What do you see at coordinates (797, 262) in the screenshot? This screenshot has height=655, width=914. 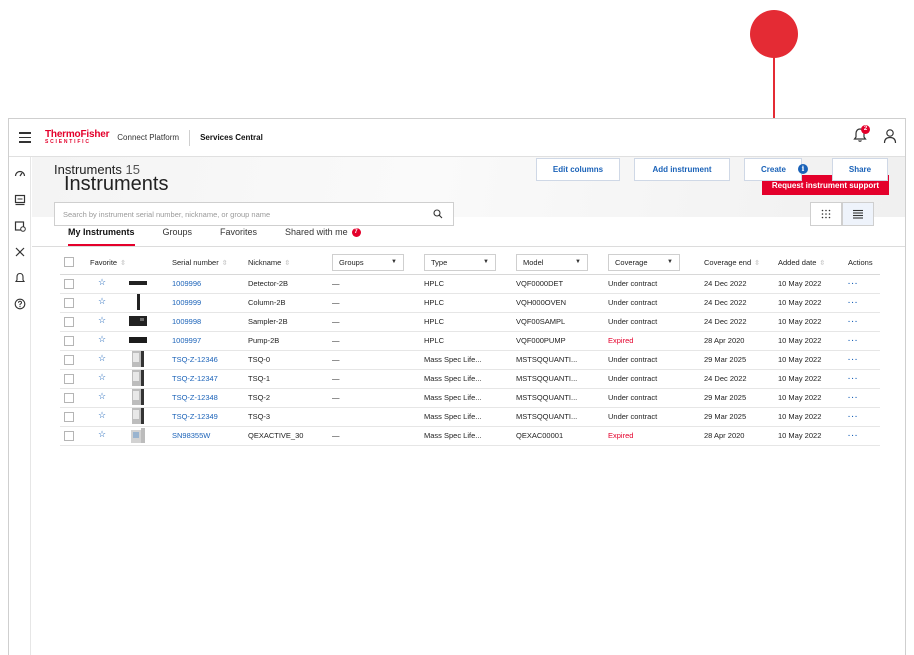 I see `header-label: Added date` at bounding box center [797, 262].